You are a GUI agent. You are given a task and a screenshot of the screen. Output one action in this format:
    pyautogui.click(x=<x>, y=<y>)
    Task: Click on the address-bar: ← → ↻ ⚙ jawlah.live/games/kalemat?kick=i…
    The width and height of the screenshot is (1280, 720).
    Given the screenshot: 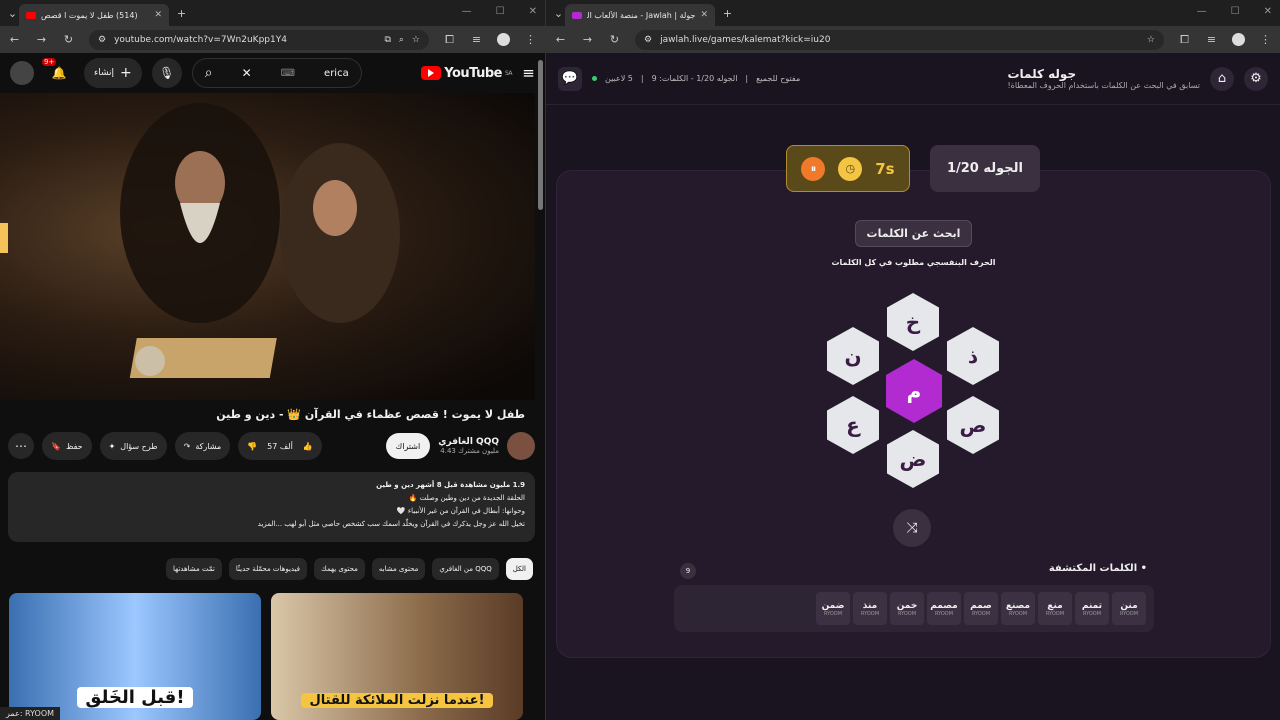 What is the action you would take?
    pyautogui.click(x=913, y=39)
    